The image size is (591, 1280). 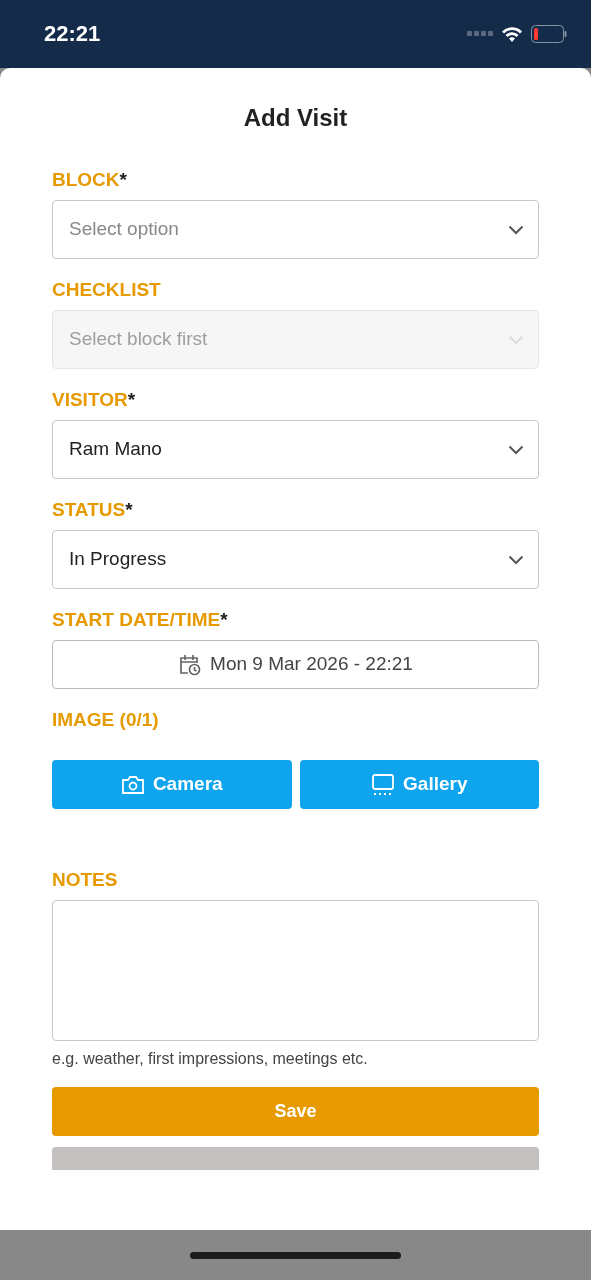 I want to click on hint-text: e.g. weather, first impressions, meetings etc., so click(x=210, y=1059).